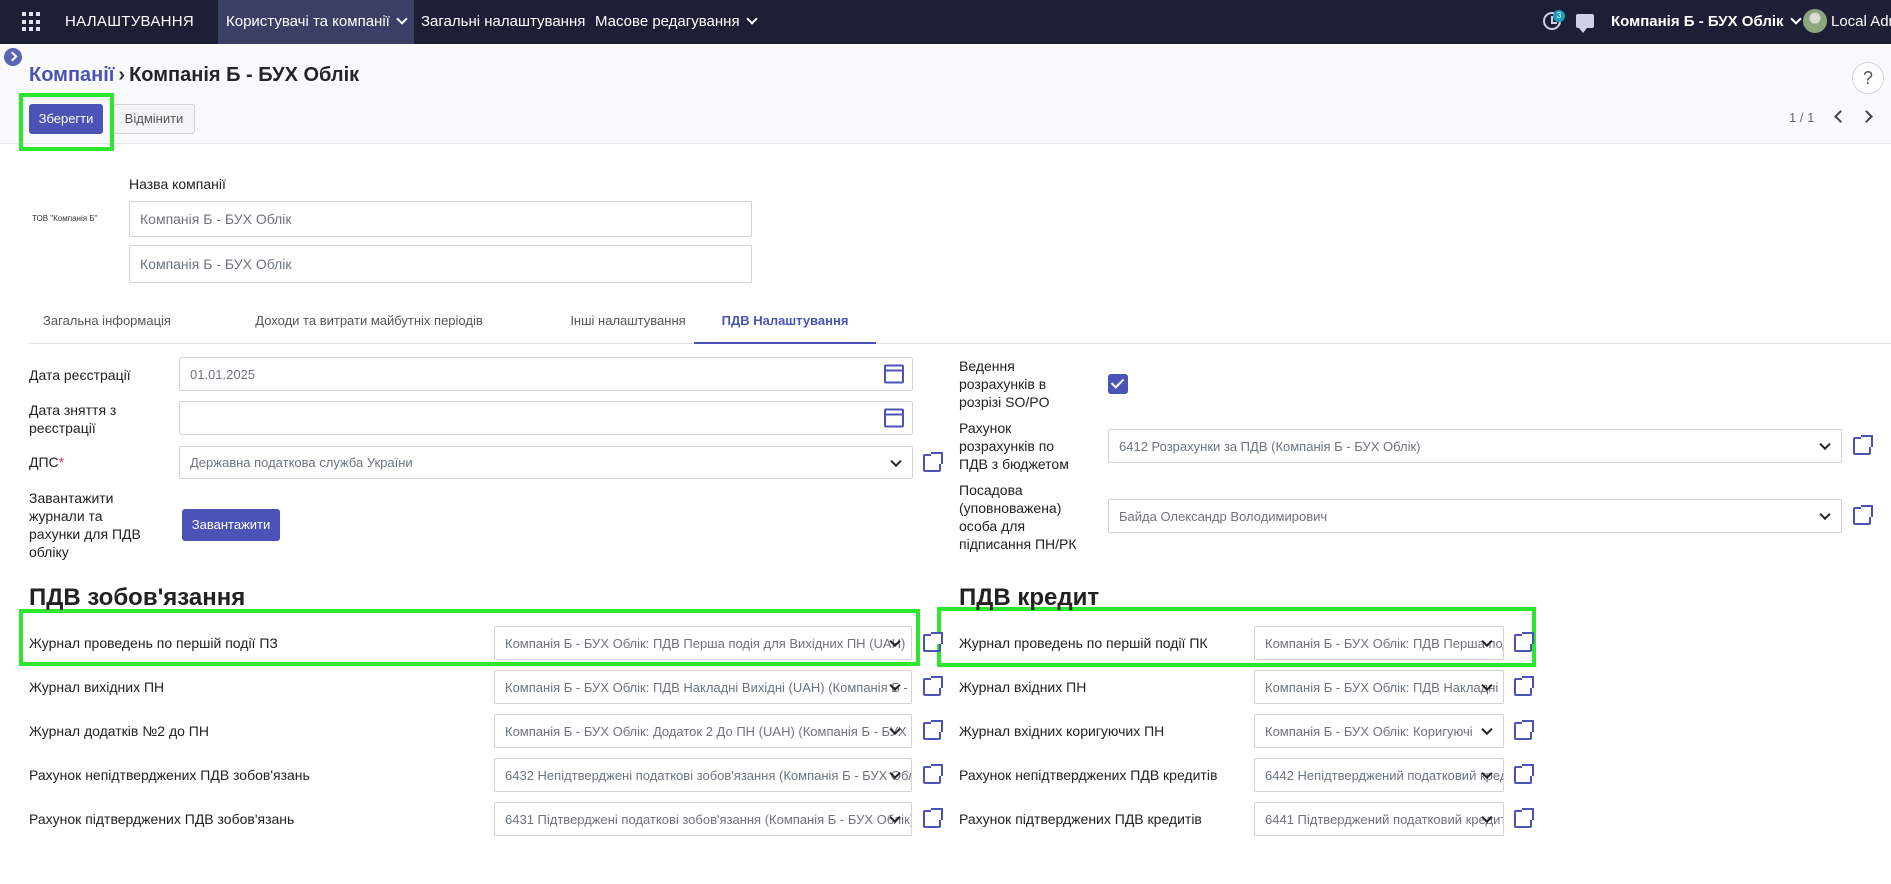 This screenshot has width=1891, height=884. I want to click on help-button: ?, so click(1868, 78).